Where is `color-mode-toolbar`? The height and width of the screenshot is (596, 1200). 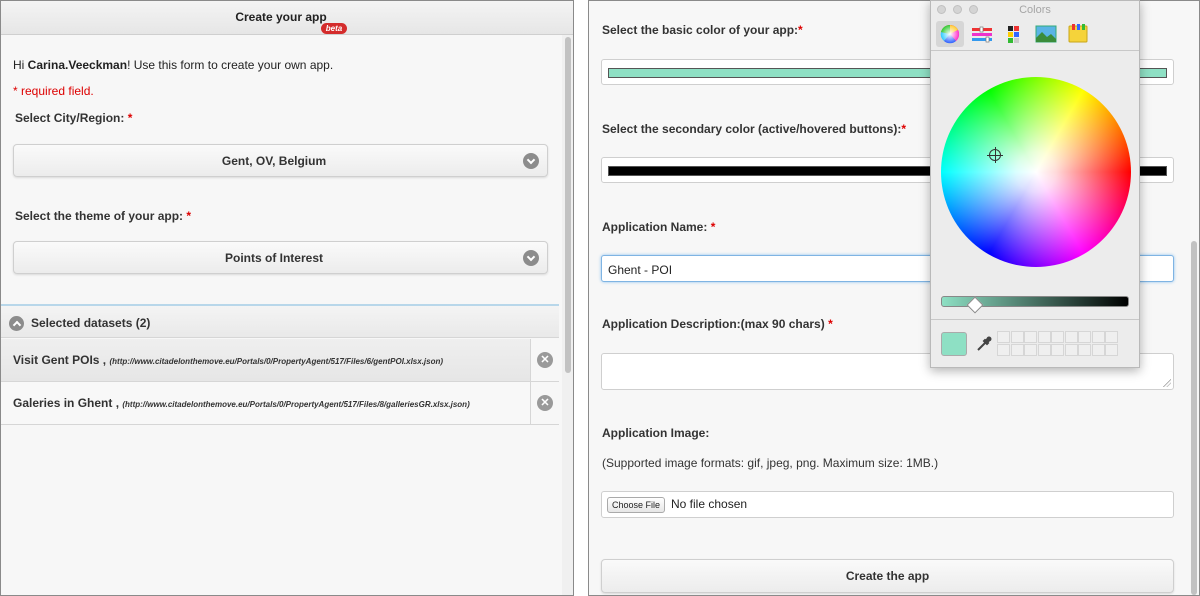 color-mode-toolbar is located at coordinates (1035, 34).